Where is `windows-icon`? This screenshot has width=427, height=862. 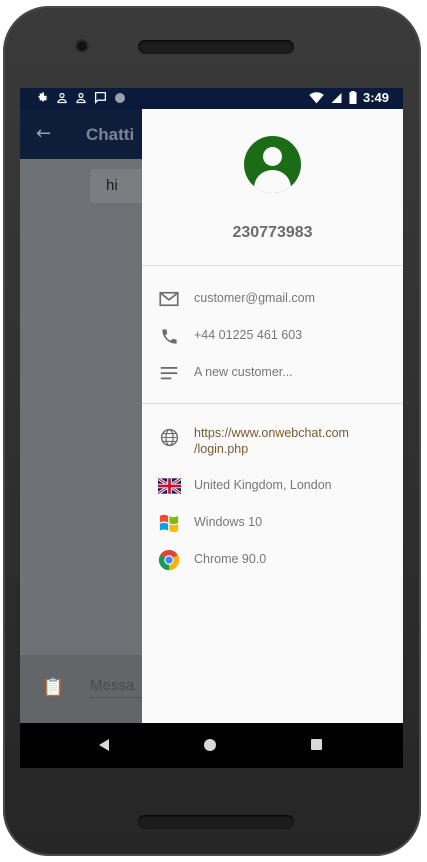 windows-icon is located at coordinates (169, 523).